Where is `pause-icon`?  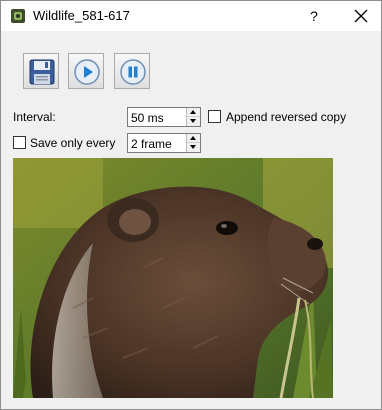
pause-icon is located at coordinates (133, 72).